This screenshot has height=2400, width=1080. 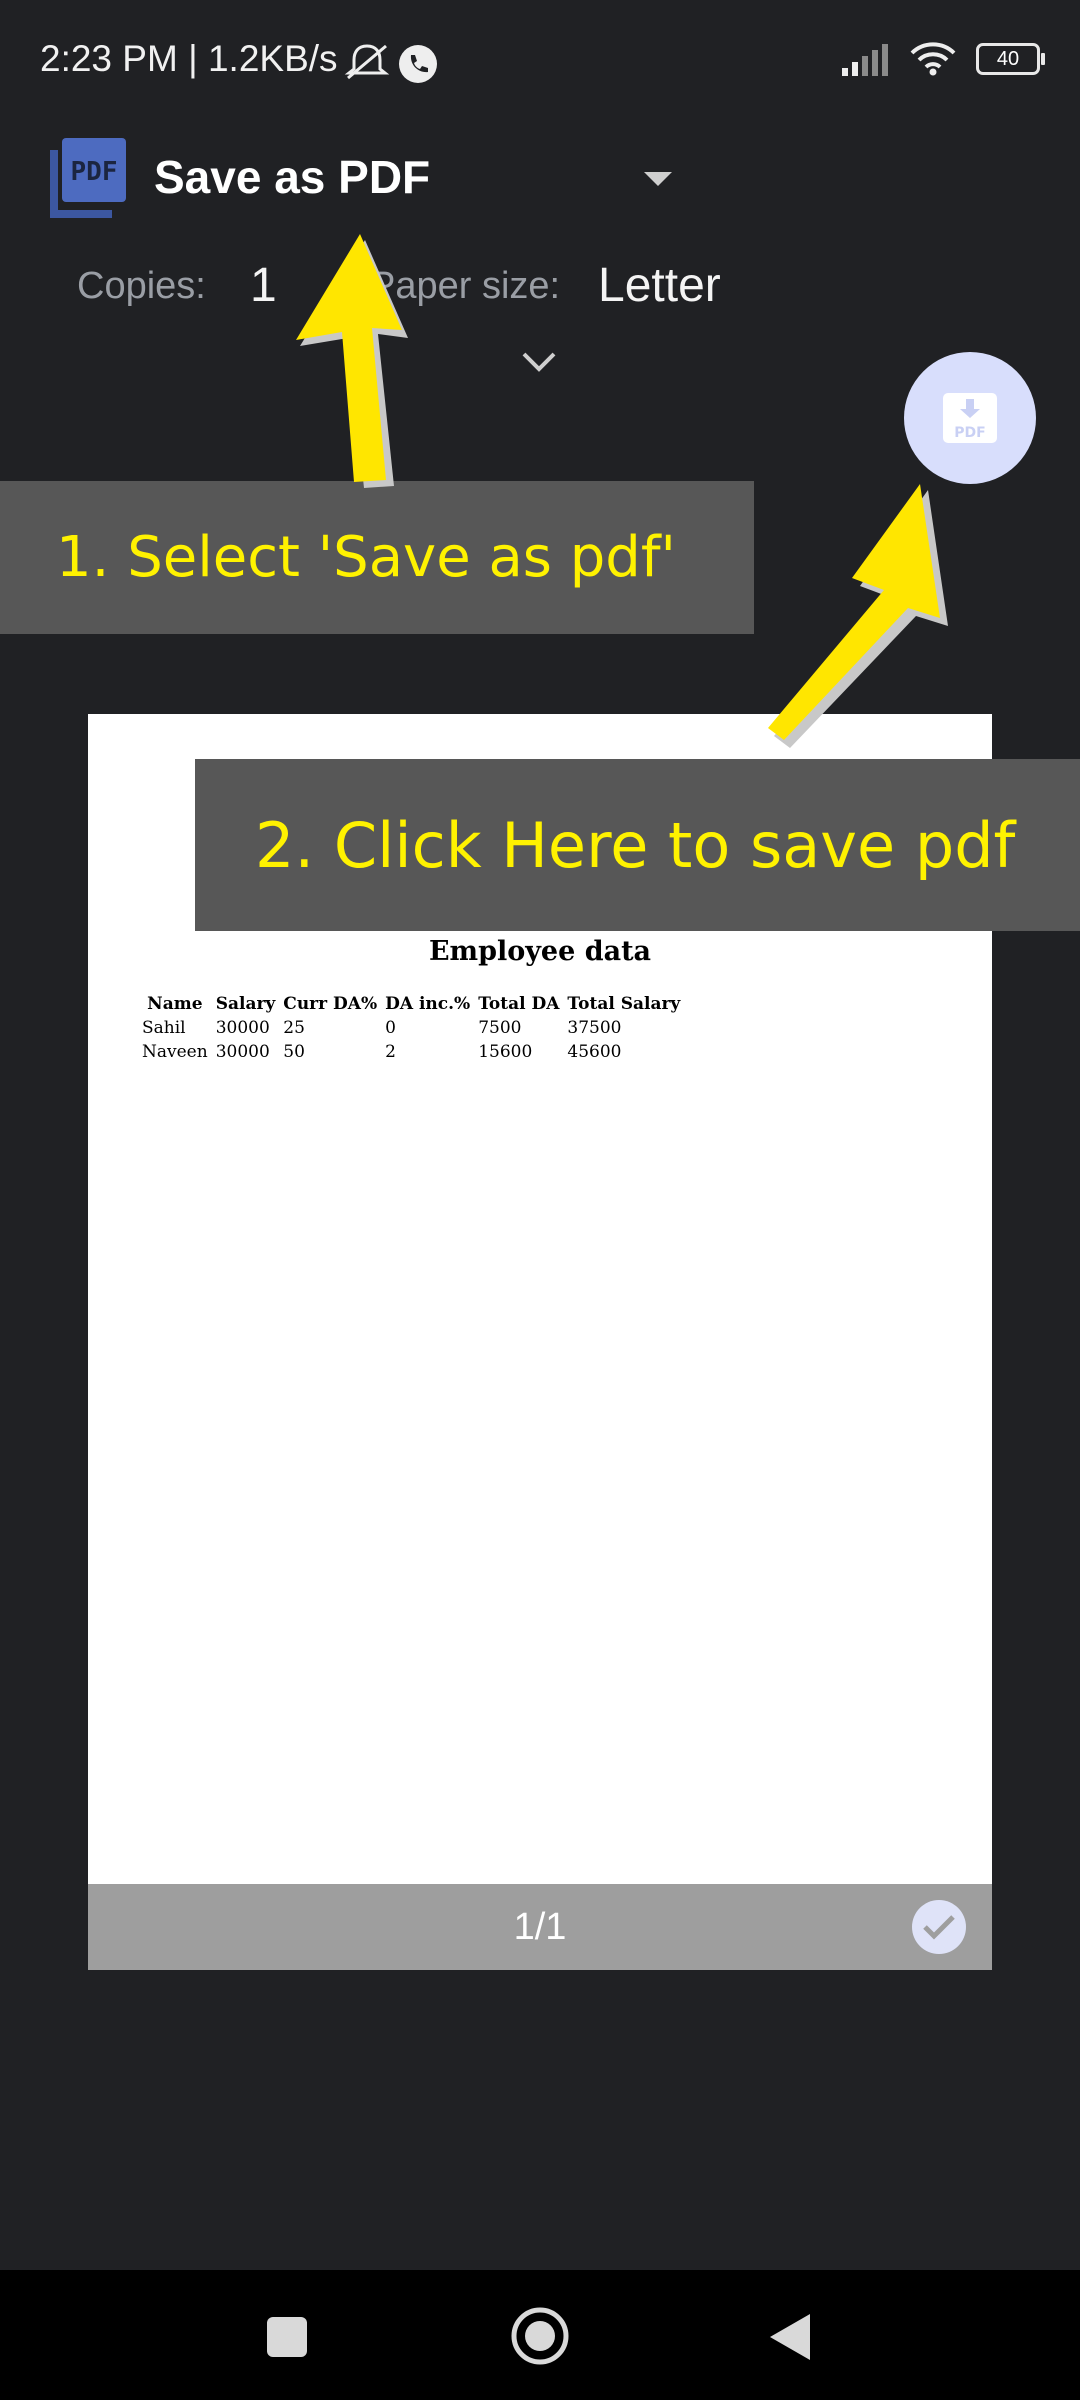 I want to click on cell: 25, so click(x=294, y=1028).